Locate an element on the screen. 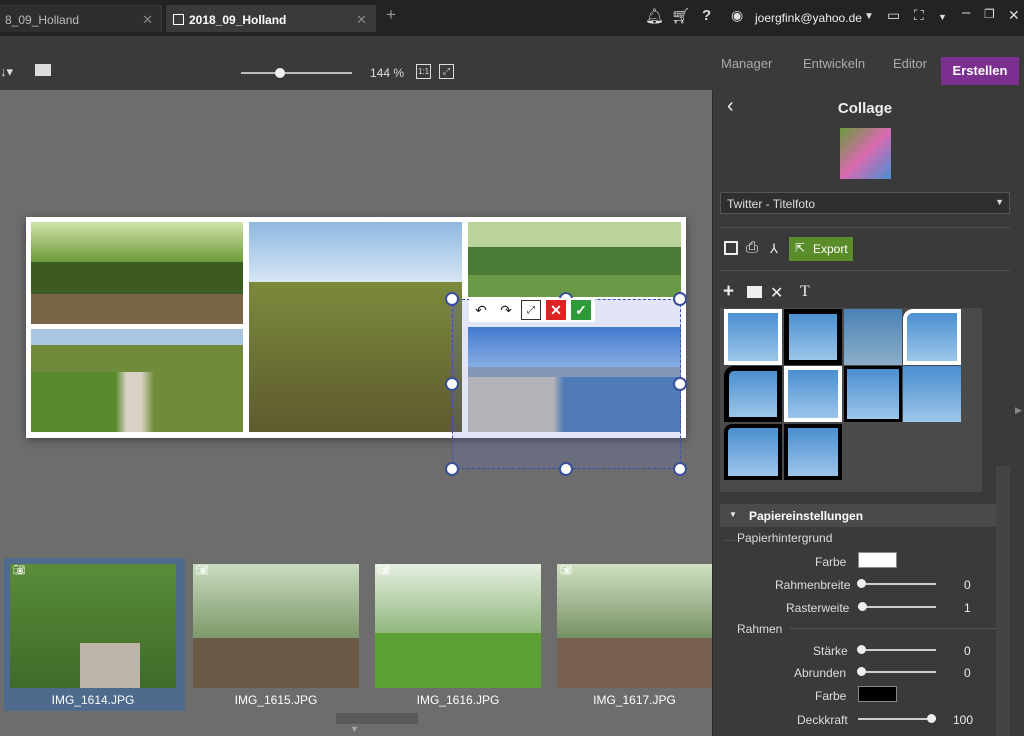  minimize-icon: – is located at coordinates (966, 12).